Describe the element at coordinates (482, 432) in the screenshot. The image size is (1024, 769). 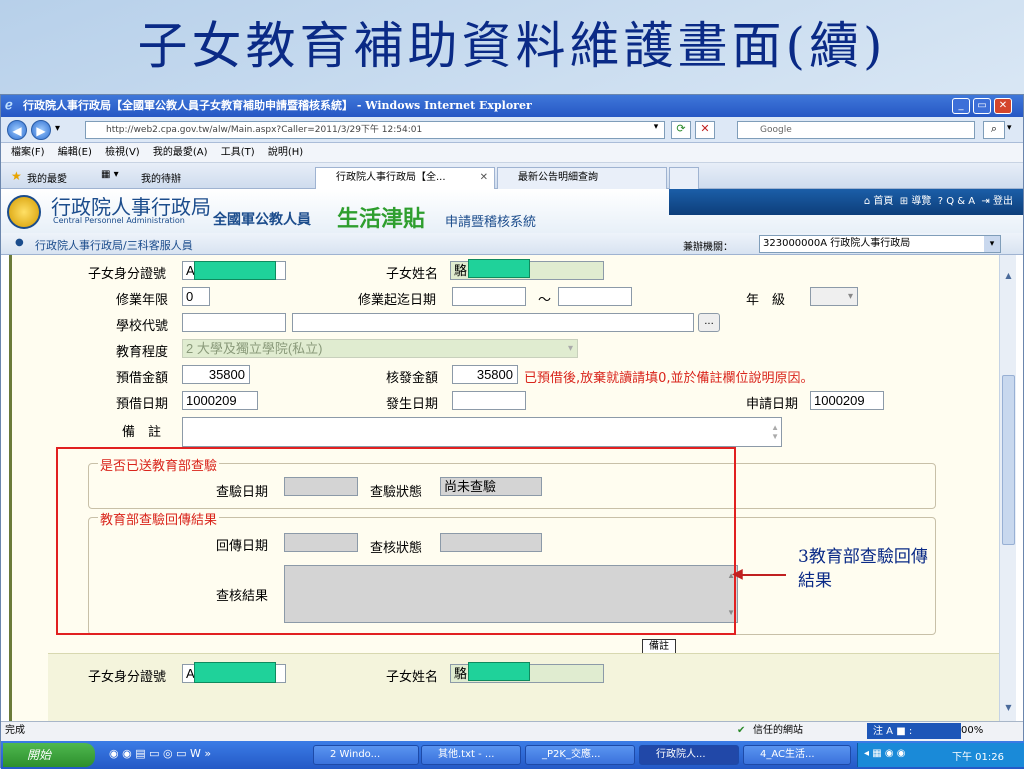
I see `remark-textarea: ▲ ▼` at that location.